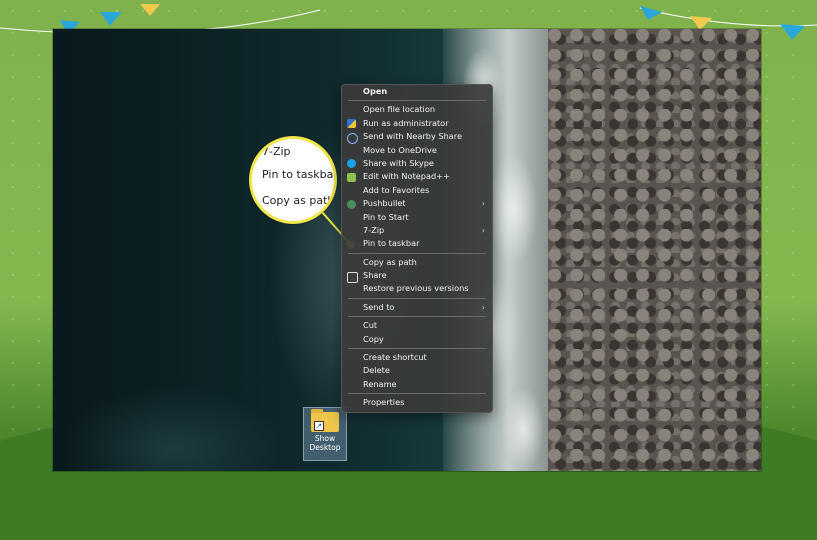  What do you see at coordinates (417, 276) in the screenshot?
I see `menu-item-share: Share` at bounding box center [417, 276].